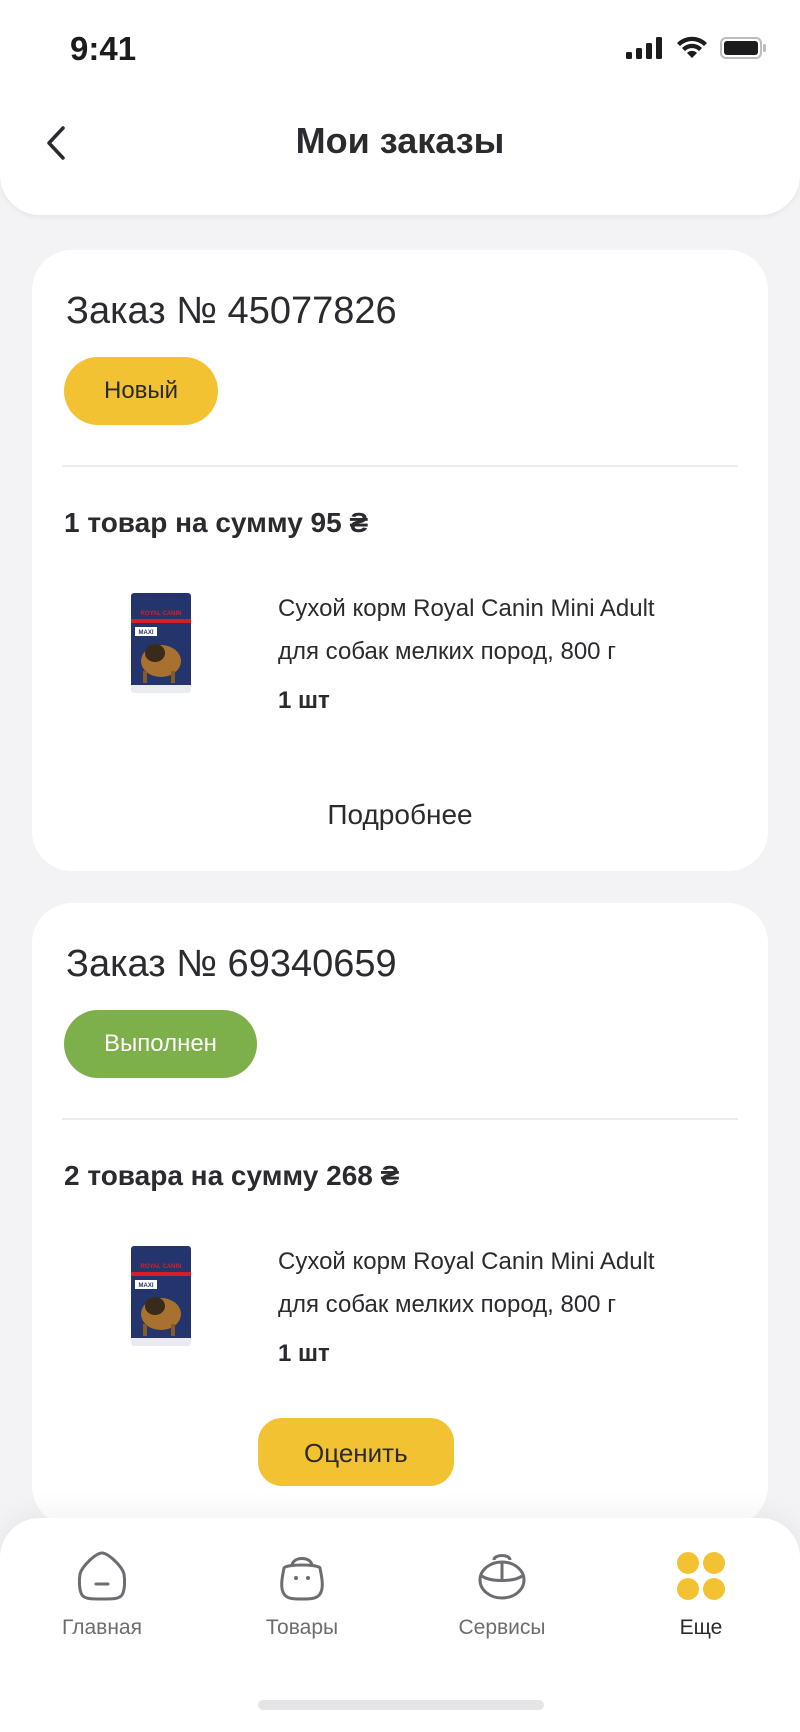  Describe the element at coordinates (502, 1577) in the screenshot. I see `pet-carrier-icon` at that location.